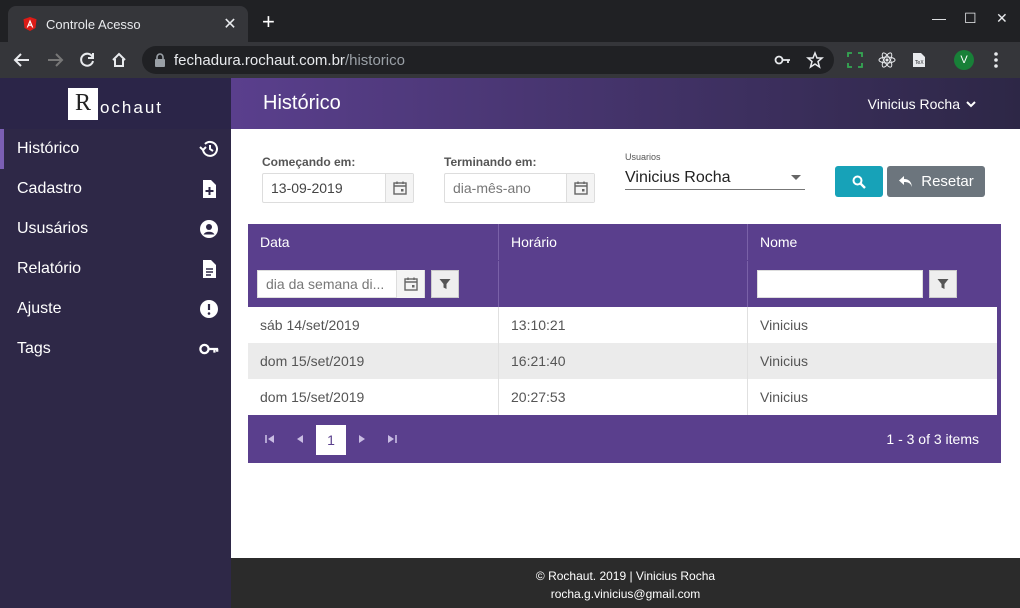 This screenshot has width=1020, height=608. I want to click on reset-label: Resetar, so click(947, 181).